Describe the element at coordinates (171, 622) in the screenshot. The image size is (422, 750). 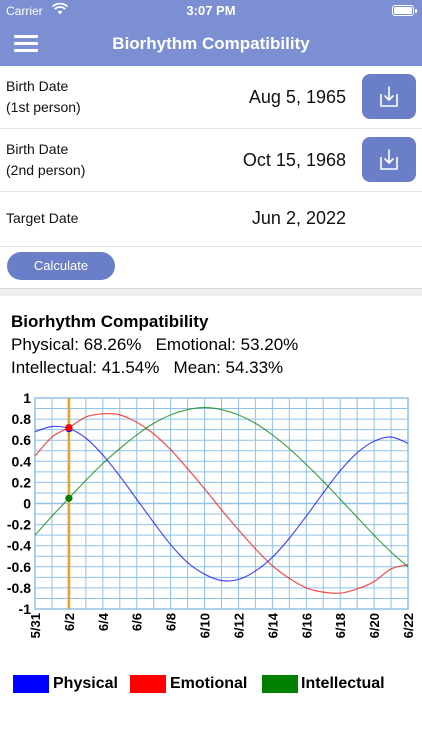
I see `x-tick-label: 6/8` at that location.